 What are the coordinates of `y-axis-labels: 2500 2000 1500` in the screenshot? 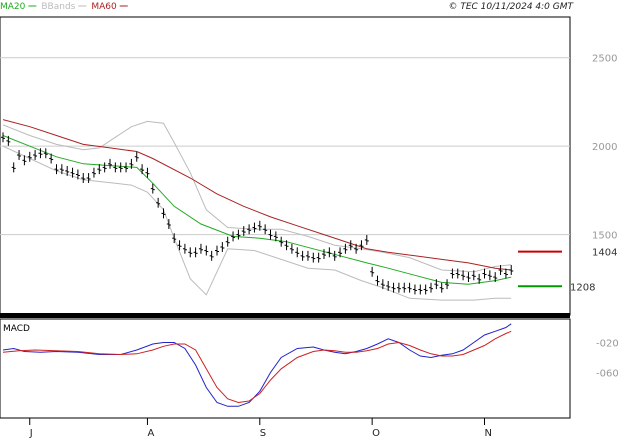 It's located at (604, 148).